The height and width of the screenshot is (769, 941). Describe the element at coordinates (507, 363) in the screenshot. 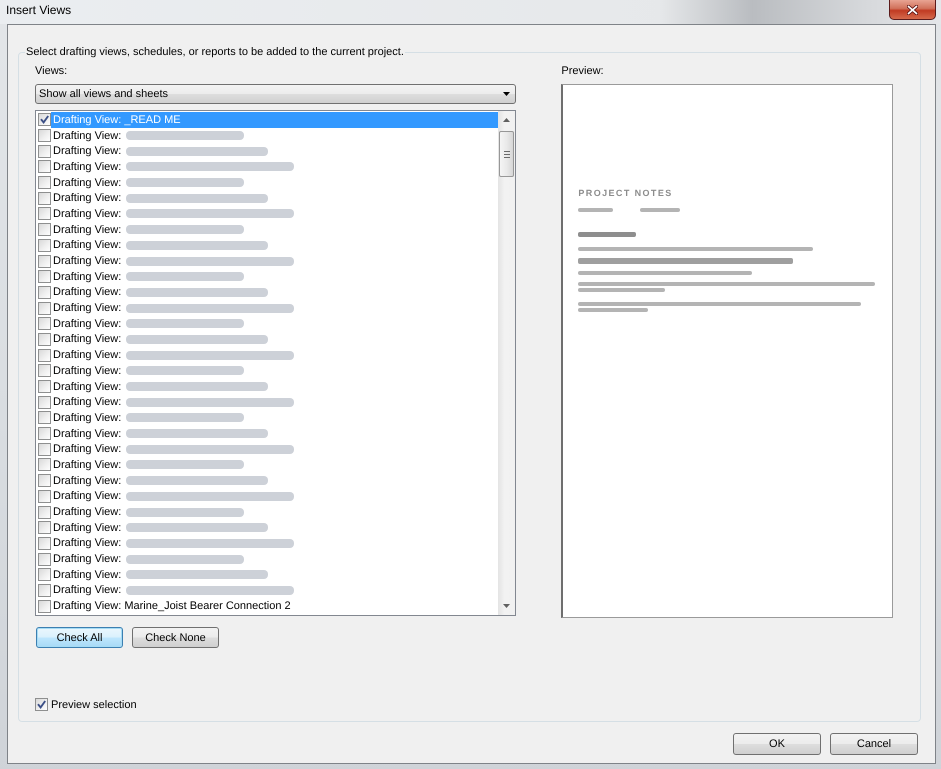

I see `scrollbar` at that location.